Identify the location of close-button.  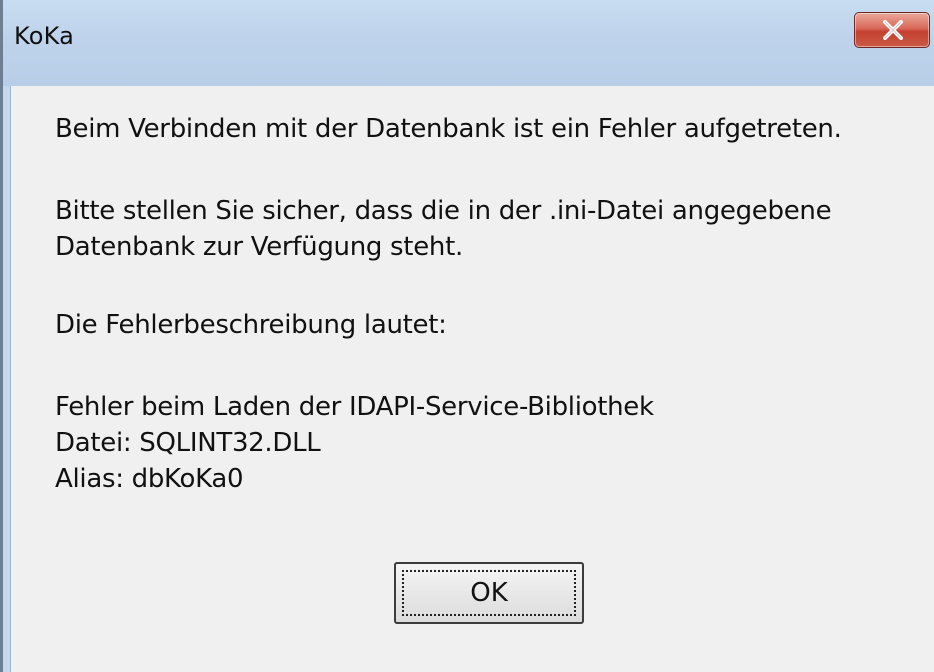
(892, 30).